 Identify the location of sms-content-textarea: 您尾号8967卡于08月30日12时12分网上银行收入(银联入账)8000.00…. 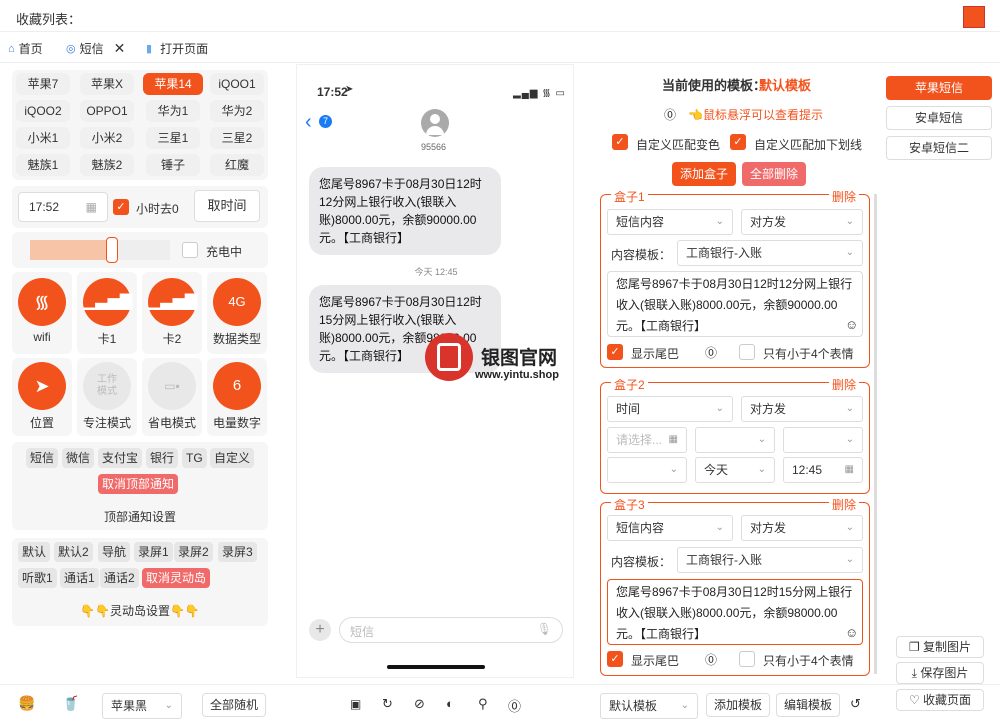
(735, 304).